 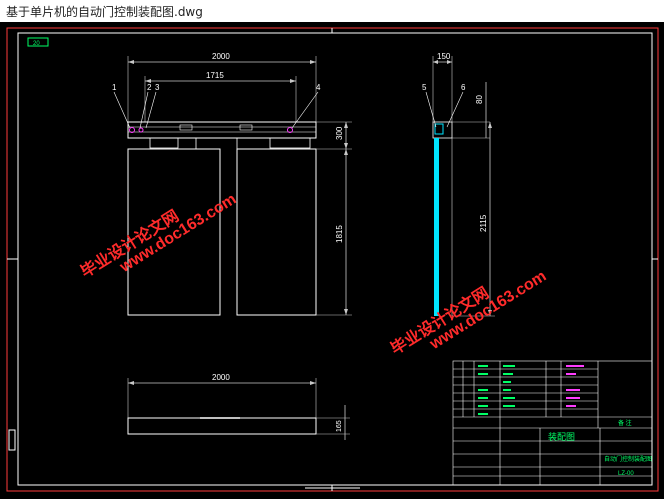 I want to click on dim-front-opening: 1715, so click(x=215, y=75).